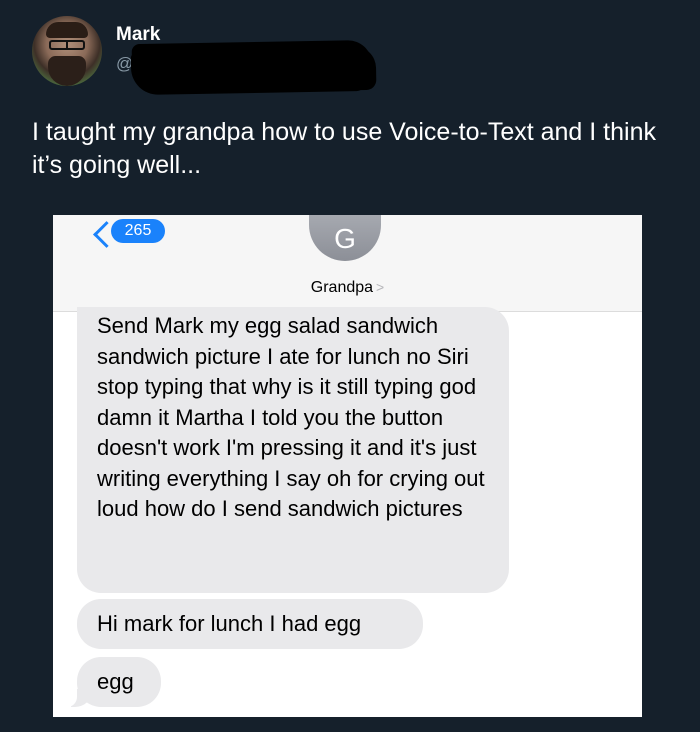 This screenshot has height=732, width=700. I want to click on message-bubble: egg, so click(114, 682).